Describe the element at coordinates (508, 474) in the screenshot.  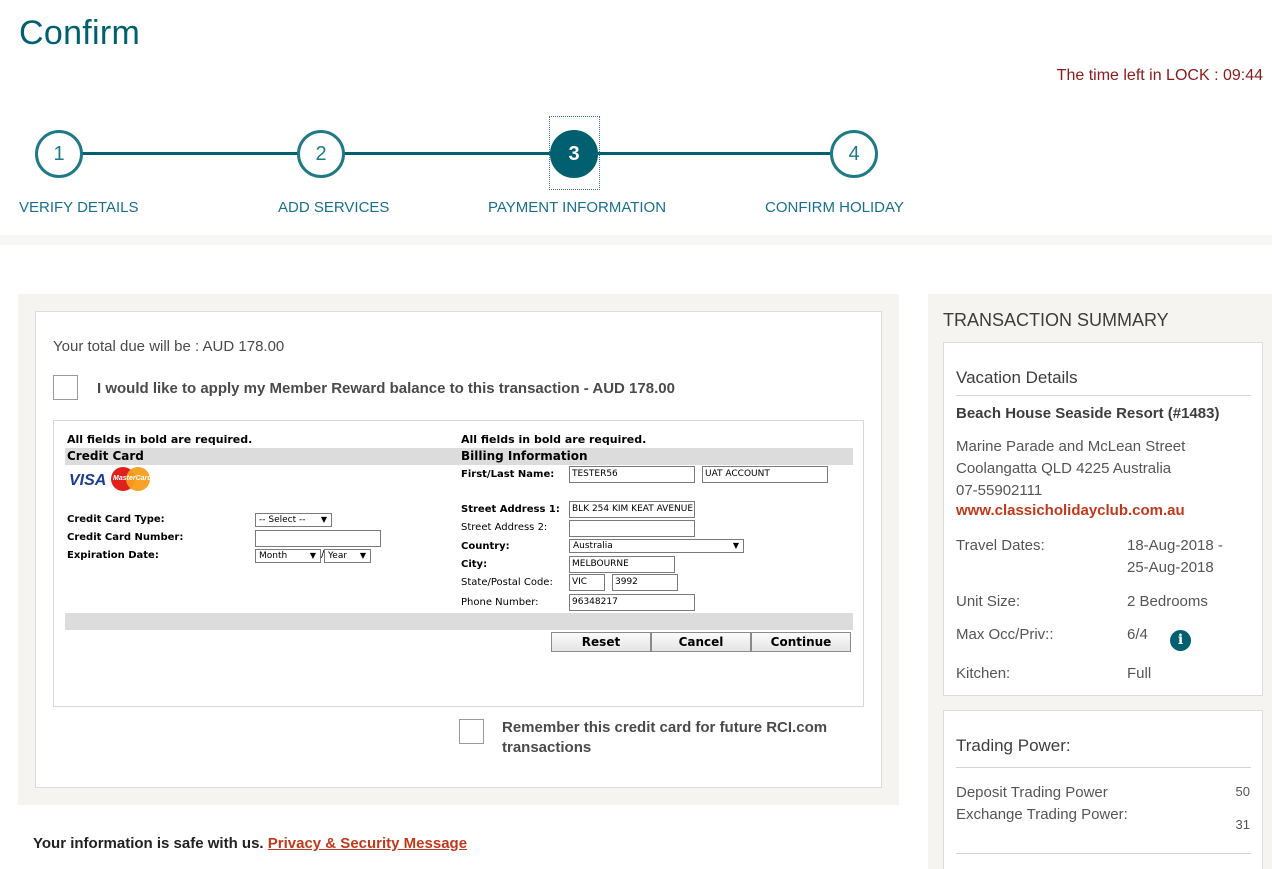
I see `name-label: First/Last Name:` at that location.